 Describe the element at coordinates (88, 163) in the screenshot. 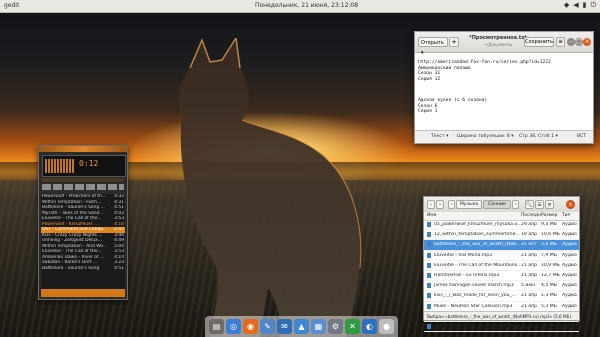

I see `play-time: 0:12` at that location.